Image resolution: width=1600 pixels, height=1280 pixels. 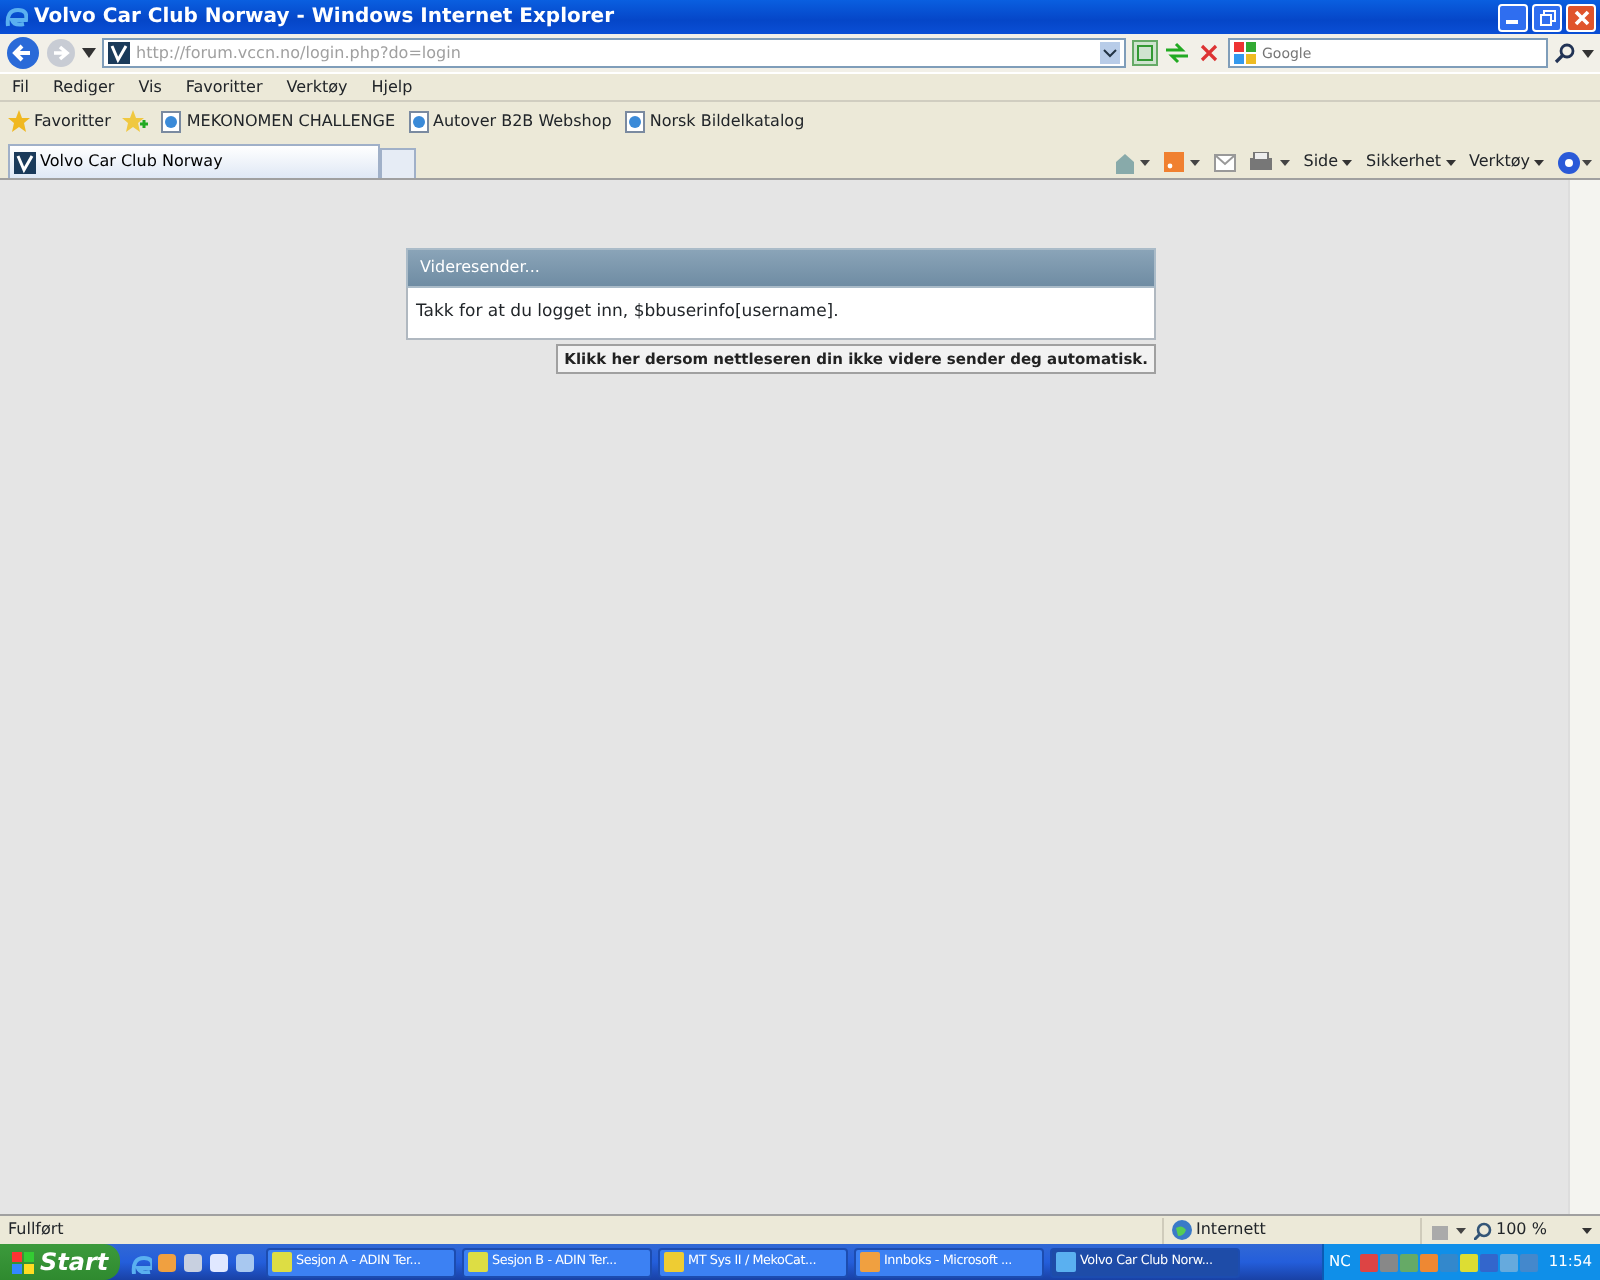 What do you see at coordinates (627, 312) in the screenshot?
I see `dialog-message: Takk for at du logget inn, $bbuserinfo[username].` at bounding box center [627, 312].